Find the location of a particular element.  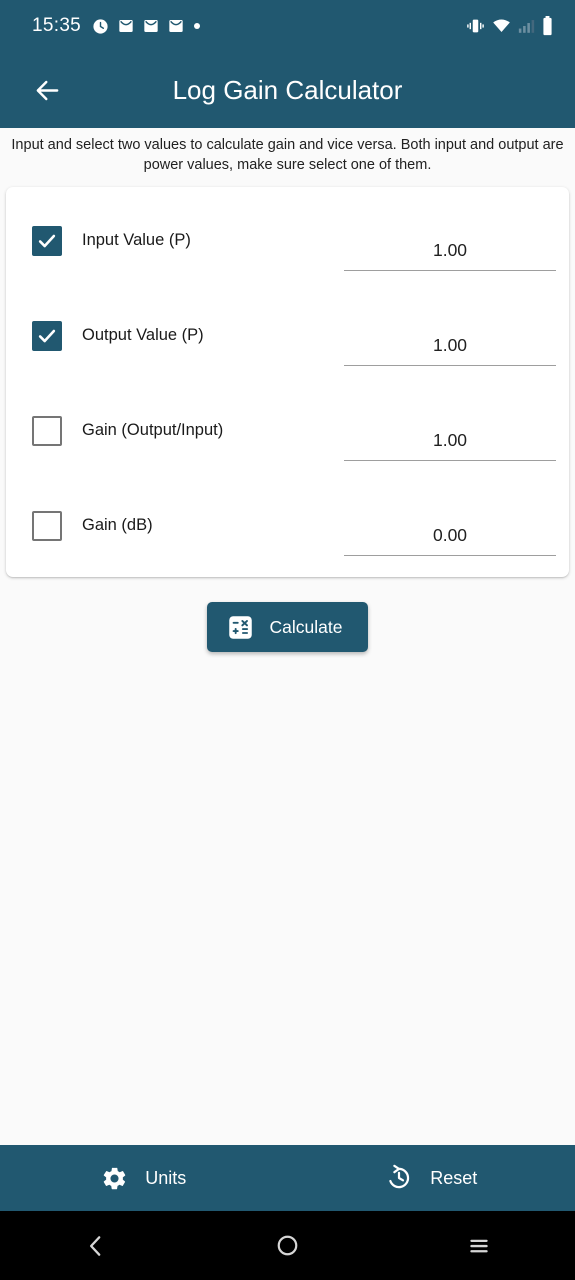

nav-back-icon is located at coordinates (95, 1245).